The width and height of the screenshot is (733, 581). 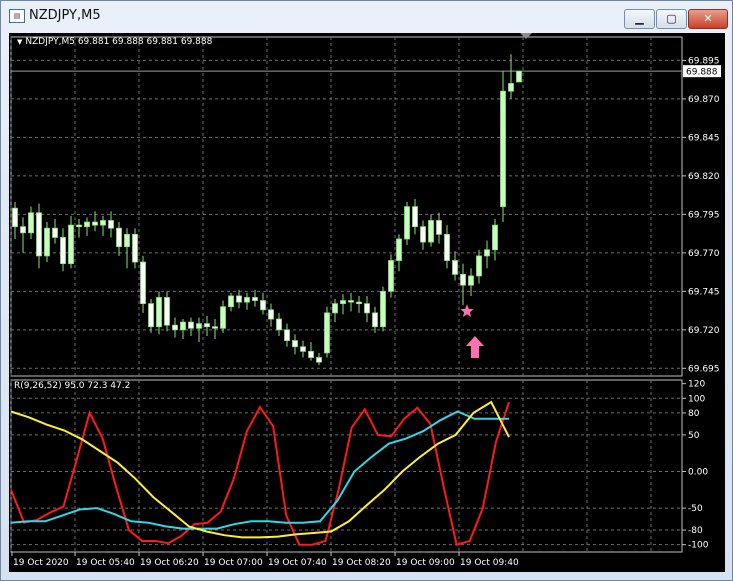 What do you see at coordinates (489, 563) in the screenshot?
I see `time-axis-label: 19 Oct 09:40` at bounding box center [489, 563].